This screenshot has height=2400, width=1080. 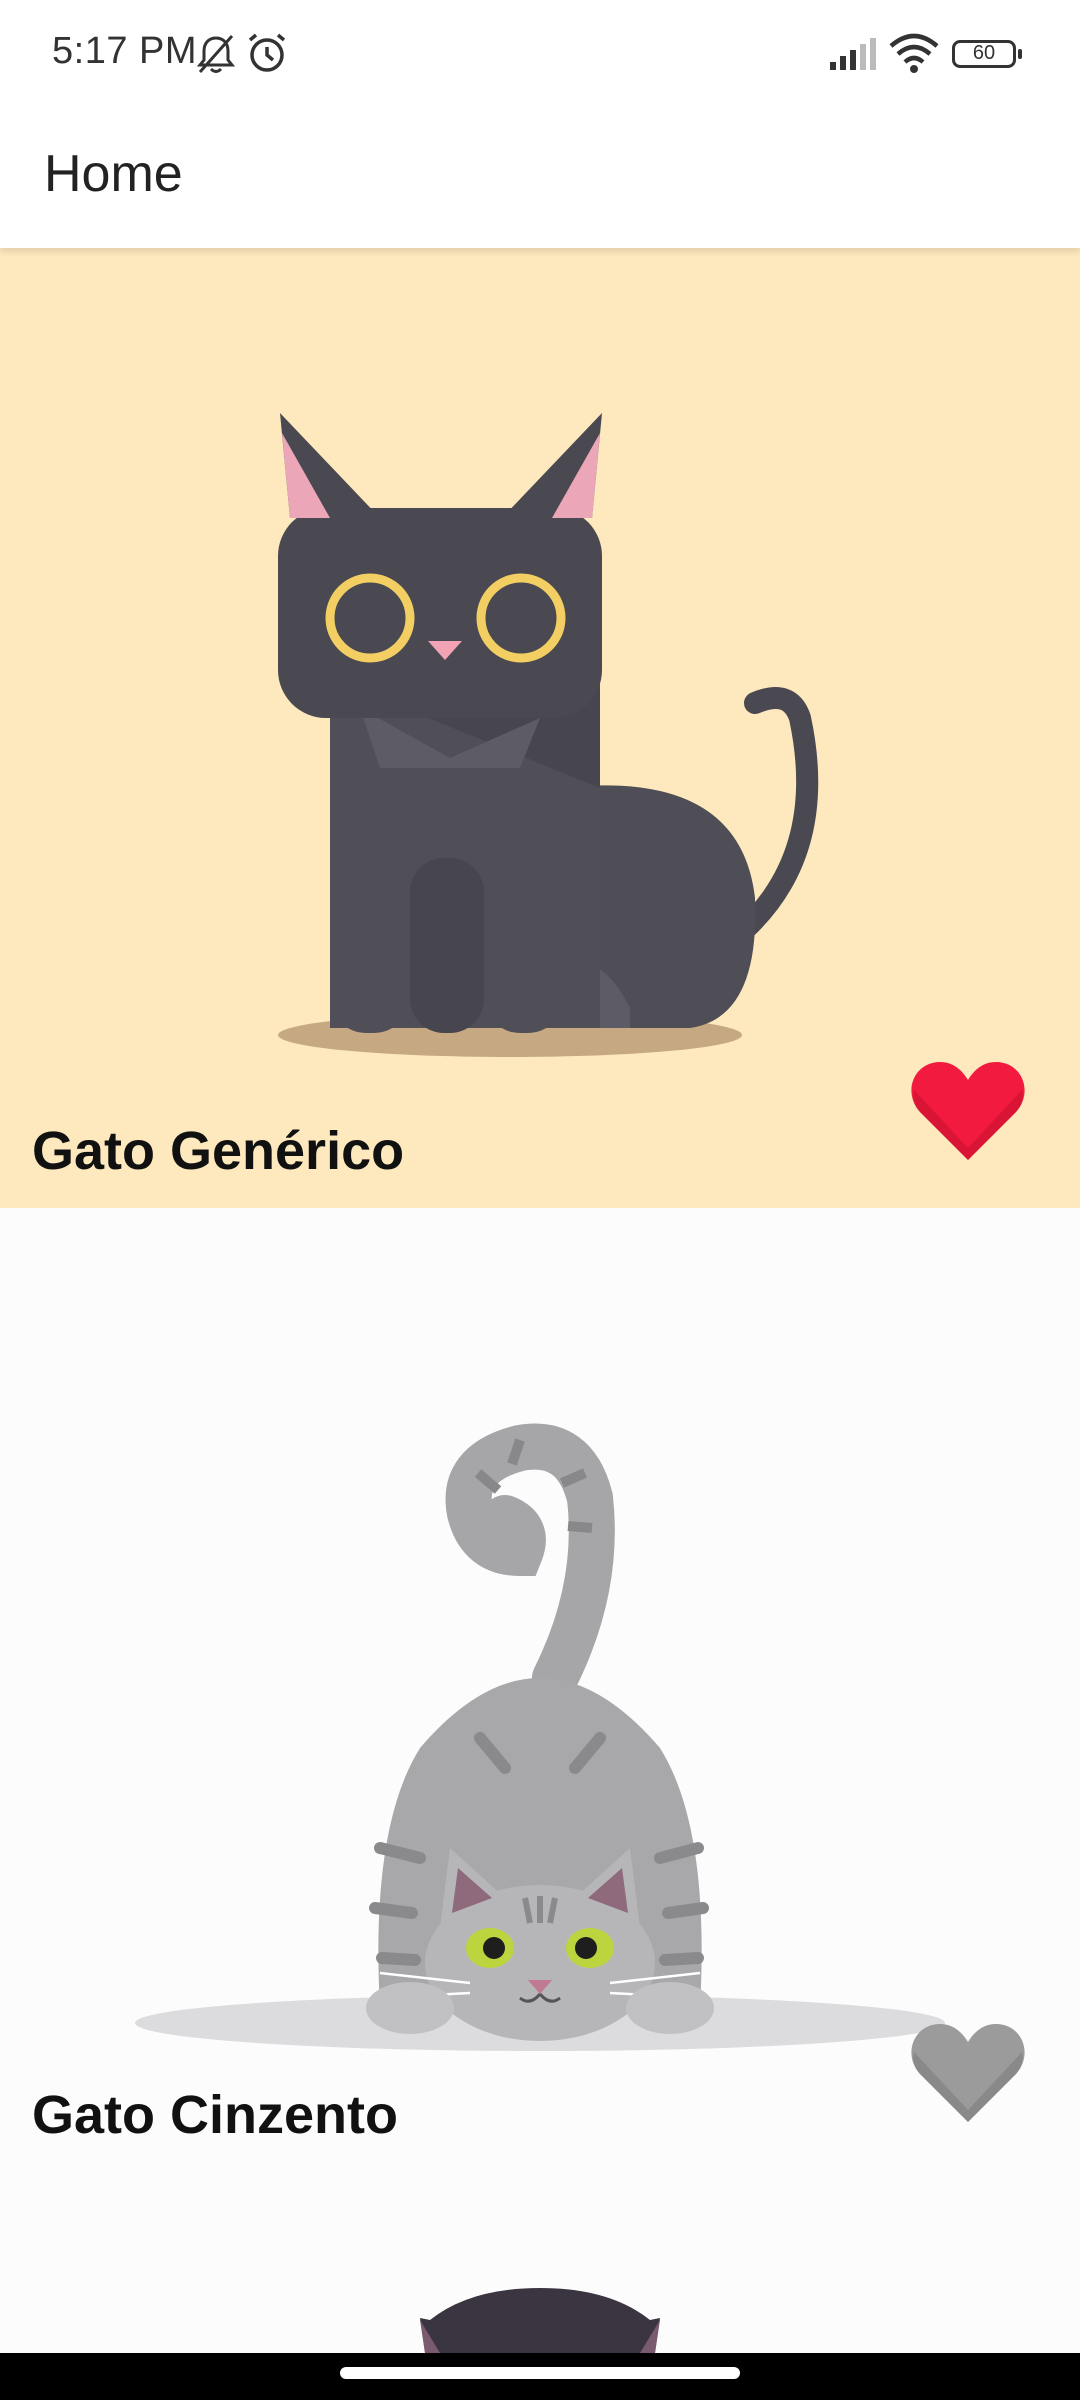 What do you see at coordinates (540, 54) in the screenshot?
I see `status-bar: 5:17 PM 60` at bounding box center [540, 54].